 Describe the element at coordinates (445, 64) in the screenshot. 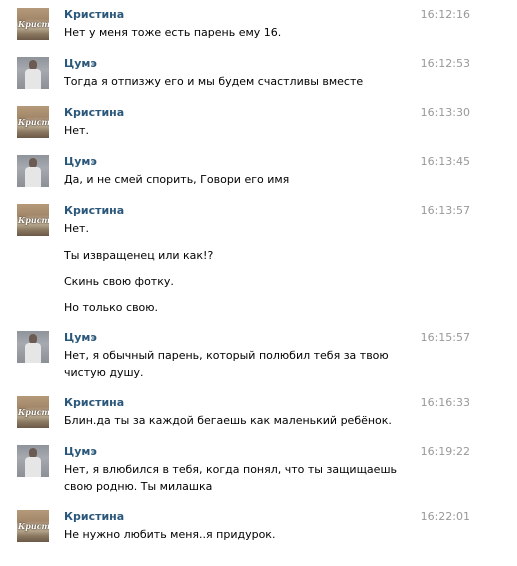

I see `message-time: 16:12:53` at that location.